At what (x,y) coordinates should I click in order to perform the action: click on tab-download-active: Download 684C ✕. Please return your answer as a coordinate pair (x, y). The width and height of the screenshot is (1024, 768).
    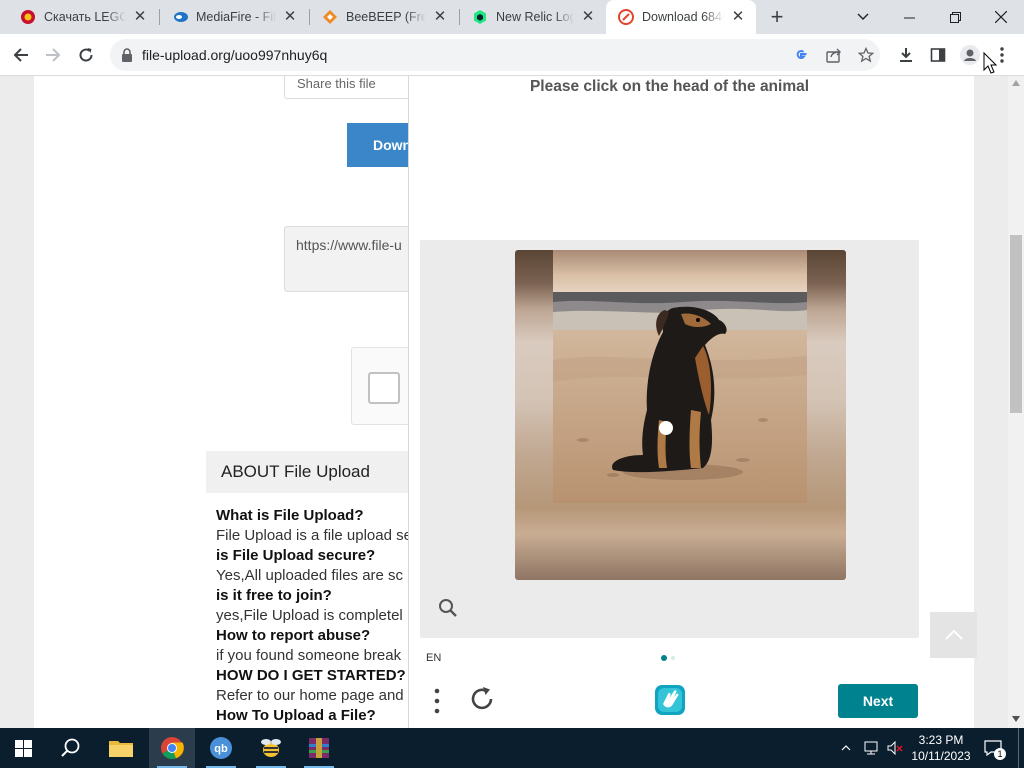
    Looking at the image, I should click on (681, 17).